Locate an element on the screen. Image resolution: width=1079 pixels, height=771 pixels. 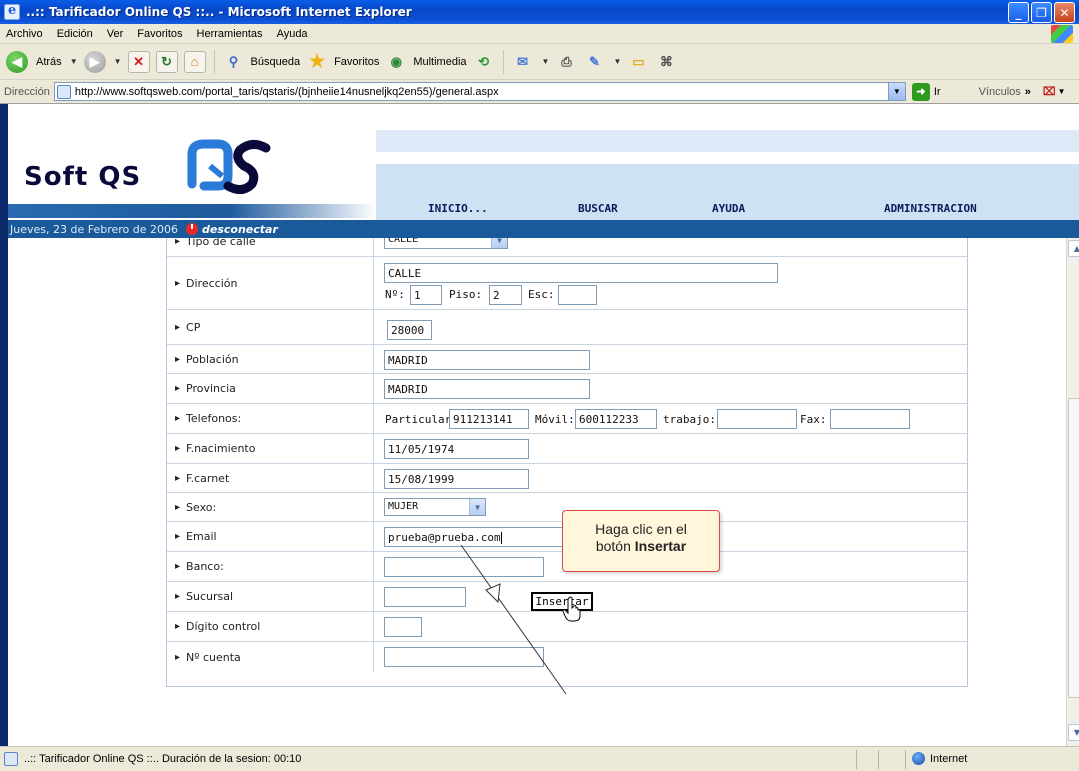
window-controls: _ ❐ ✕ is located at coordinates (1041, 12).